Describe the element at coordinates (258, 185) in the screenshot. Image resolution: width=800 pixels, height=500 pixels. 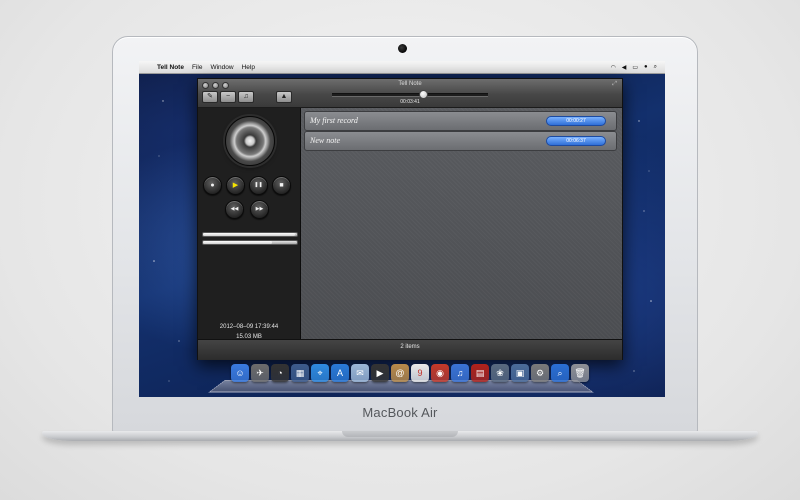
I see `pause-button: ❚❚` at that location.